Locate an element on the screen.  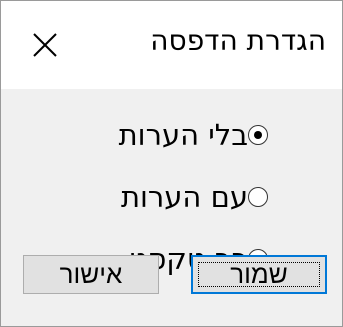
radio-selected-dot is located at coordinates (258, 135).